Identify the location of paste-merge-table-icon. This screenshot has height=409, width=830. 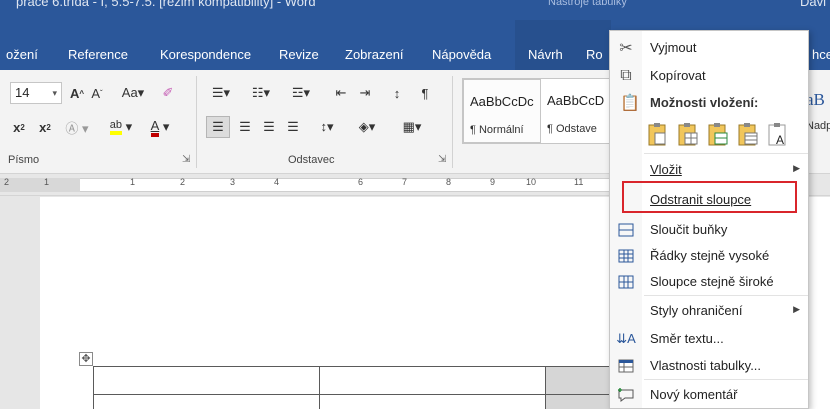
(718, 134).